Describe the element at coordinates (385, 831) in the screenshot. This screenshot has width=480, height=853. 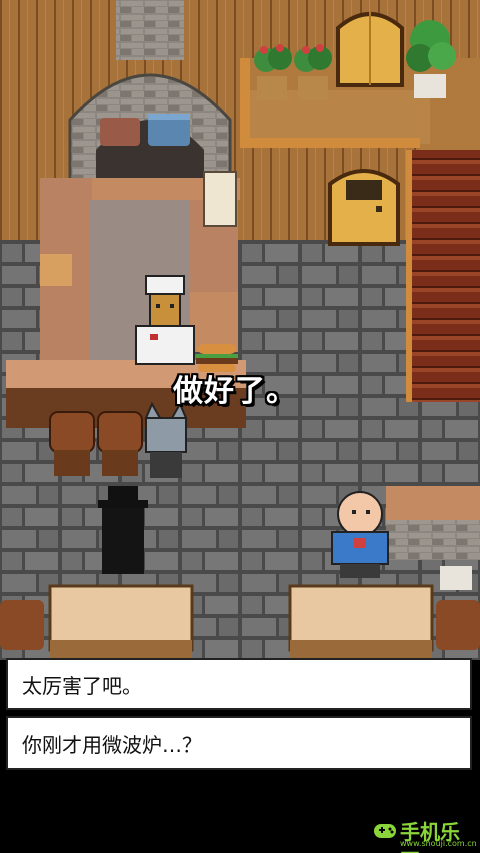
I see `gamepad-icon` at that location.